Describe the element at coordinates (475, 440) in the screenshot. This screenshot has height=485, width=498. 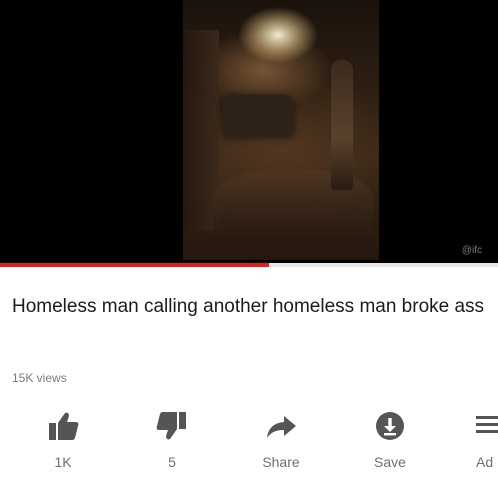
I see `add-to-button: Ad` at that location.